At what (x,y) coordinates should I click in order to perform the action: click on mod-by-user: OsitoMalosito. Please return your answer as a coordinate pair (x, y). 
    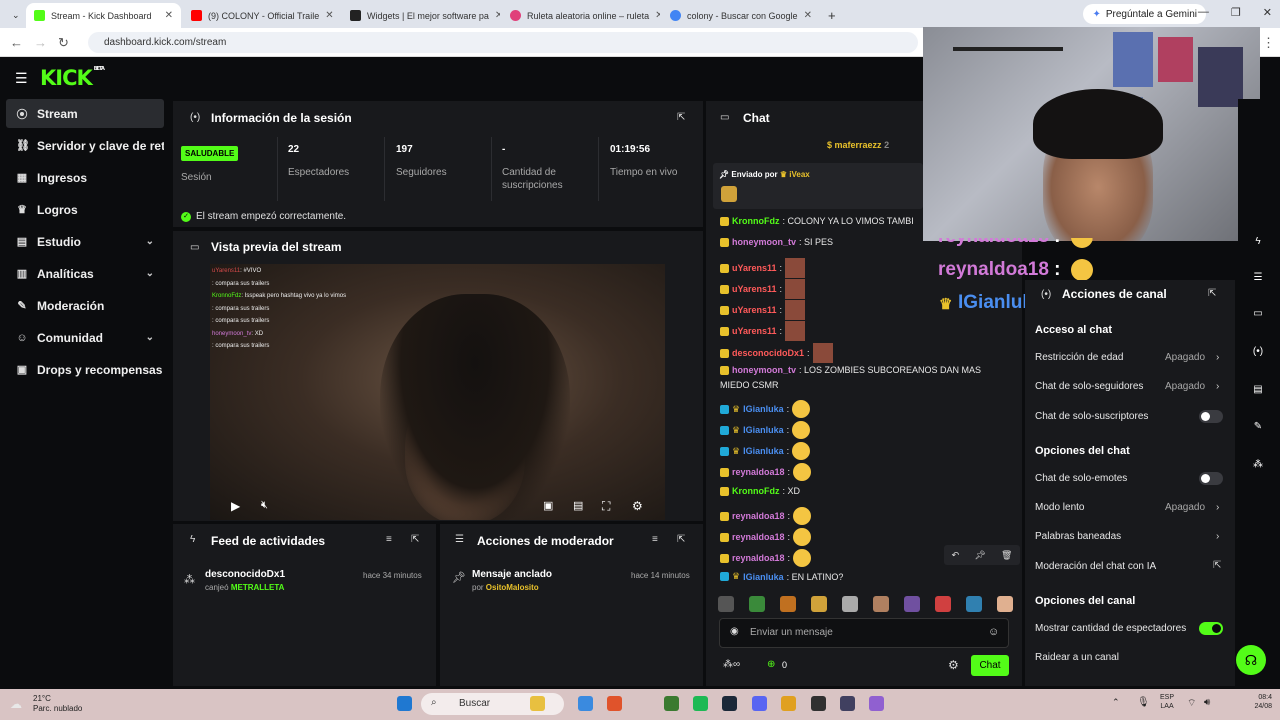
    Looking at the image, I should click on (512, 587).